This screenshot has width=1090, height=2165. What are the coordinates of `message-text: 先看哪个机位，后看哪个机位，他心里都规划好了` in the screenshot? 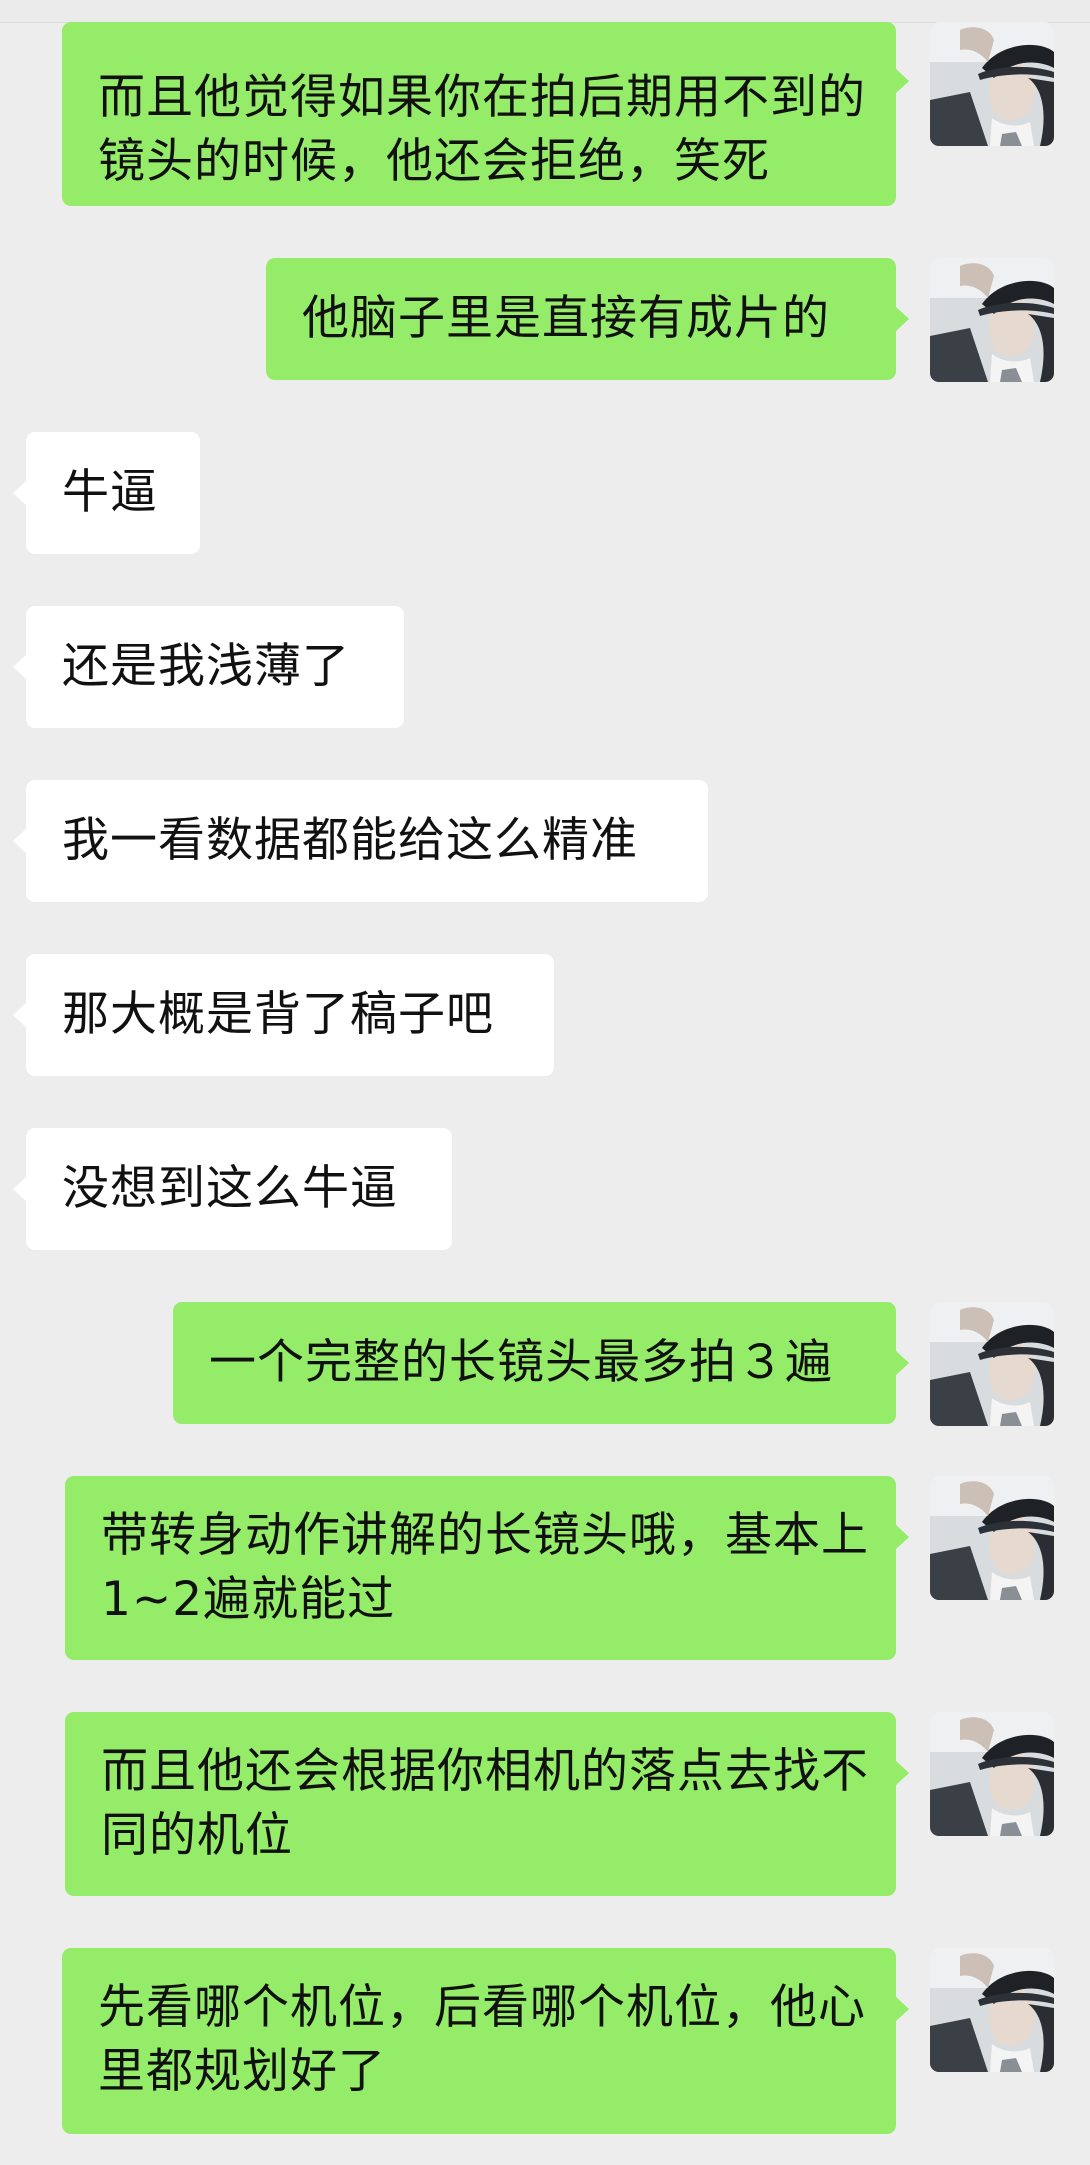 It's located at (482, 2039).